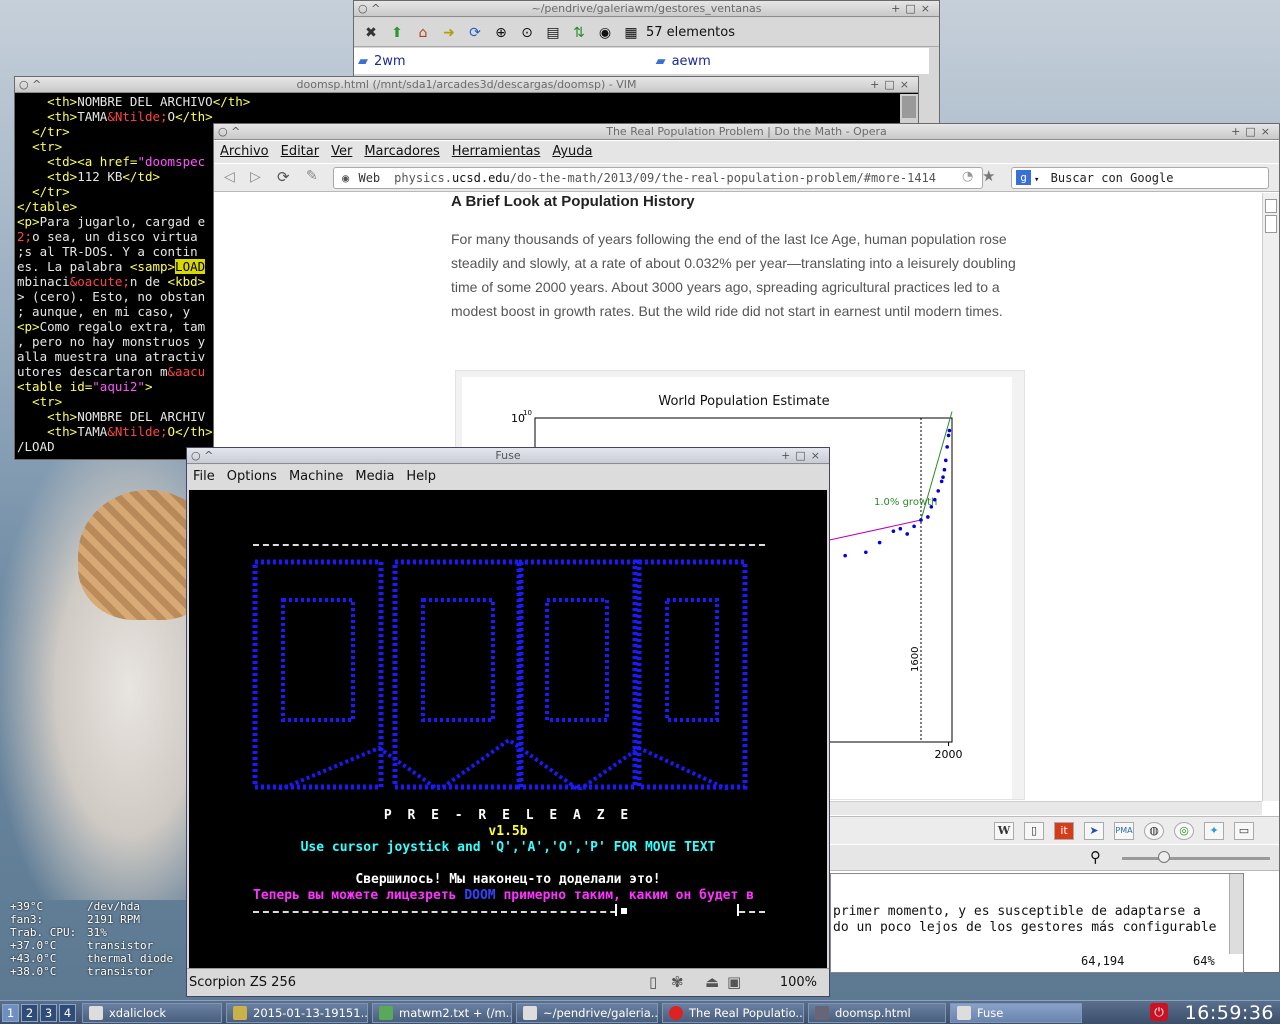 This screenshot has height=1024, width=1280. I want to click on bookmark-blue-icon: ➤, so click(1094, 830).